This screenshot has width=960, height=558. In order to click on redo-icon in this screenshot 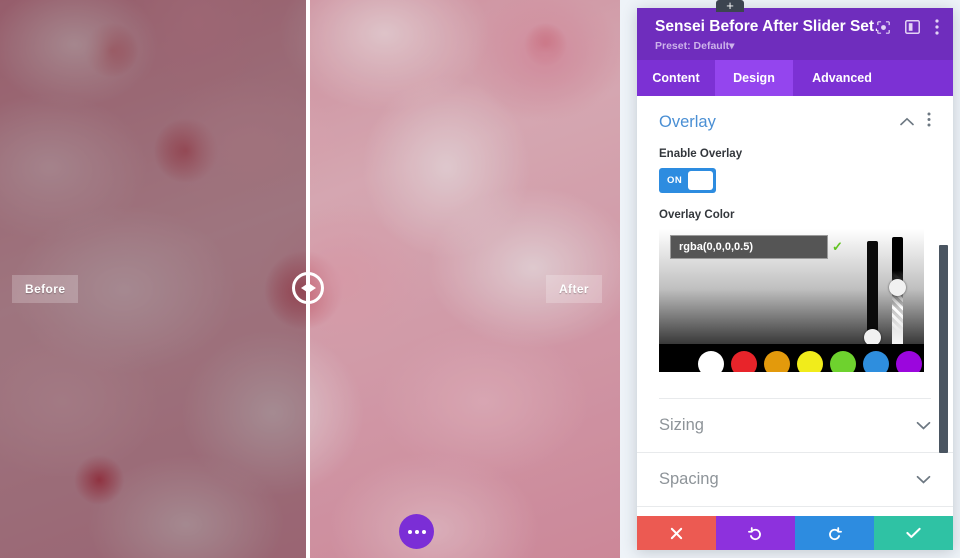, I will do `click(835, 533)`.